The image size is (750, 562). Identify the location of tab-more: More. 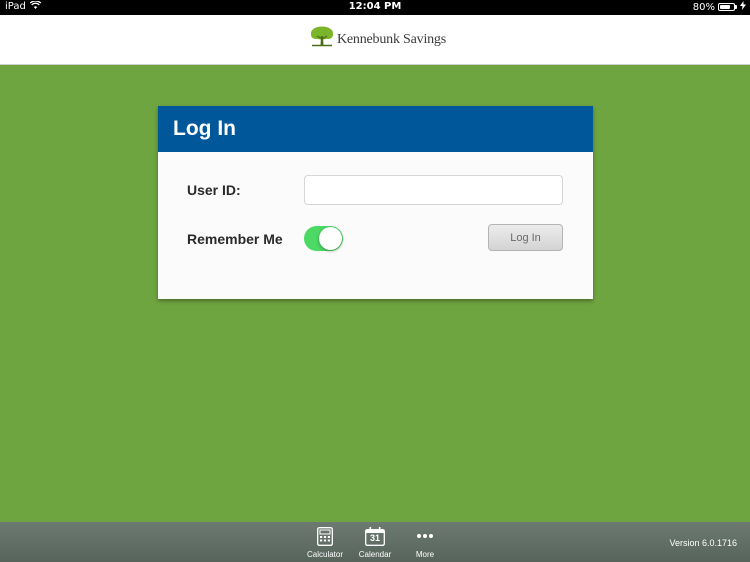
(425, 542).